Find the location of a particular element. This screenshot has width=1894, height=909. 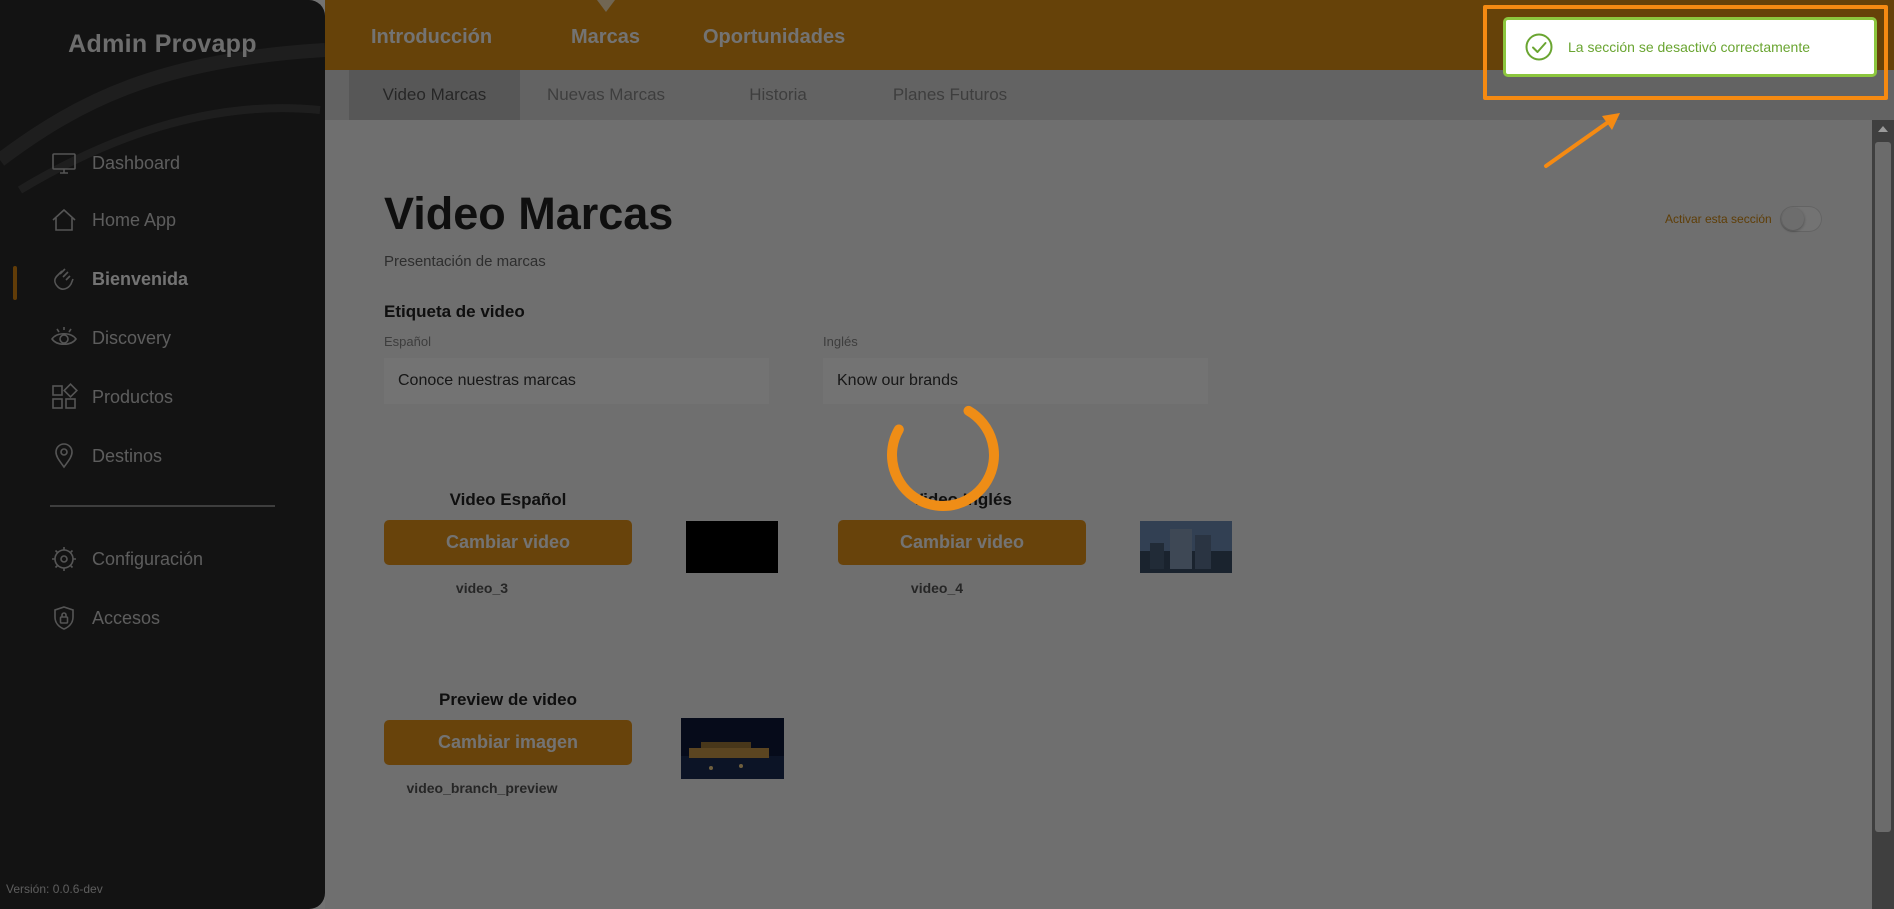

page-title: Video Marcas is located at coordinates (529, 213).